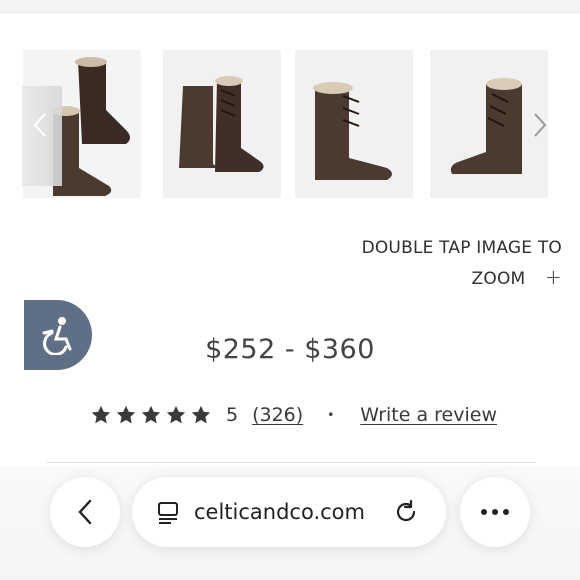  What do you see at coordinates (290, 349) in the screenshot?
I see `product-price: $252 - $360` at bounding box center [290, 349].